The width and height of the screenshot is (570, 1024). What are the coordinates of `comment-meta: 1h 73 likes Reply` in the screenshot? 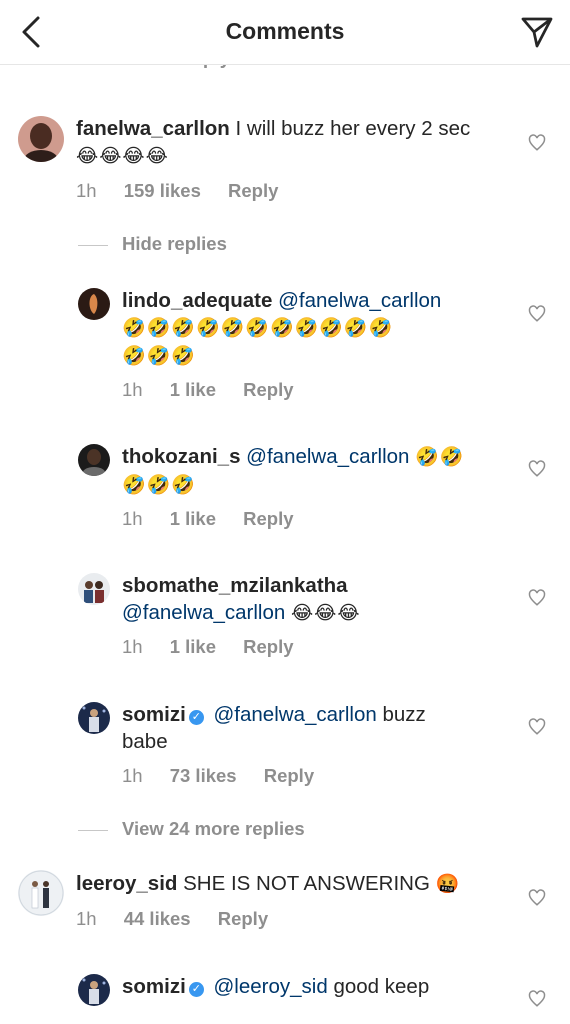 It's located at (229, 776).